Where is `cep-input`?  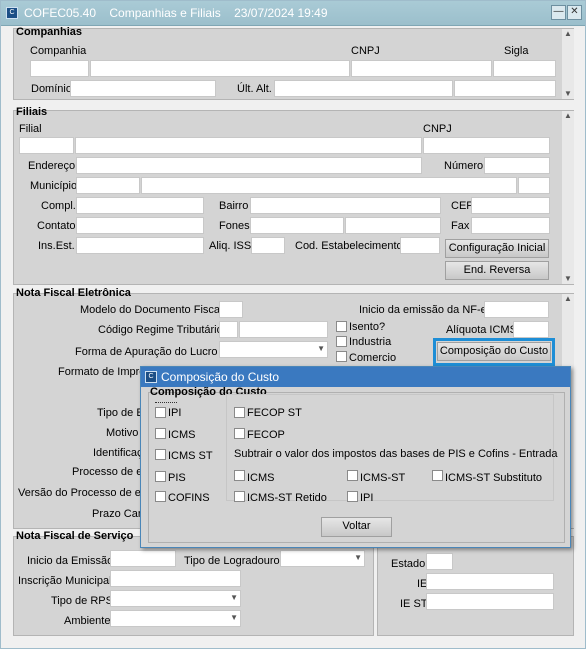
cep-input is located at coordinates (510, 205).